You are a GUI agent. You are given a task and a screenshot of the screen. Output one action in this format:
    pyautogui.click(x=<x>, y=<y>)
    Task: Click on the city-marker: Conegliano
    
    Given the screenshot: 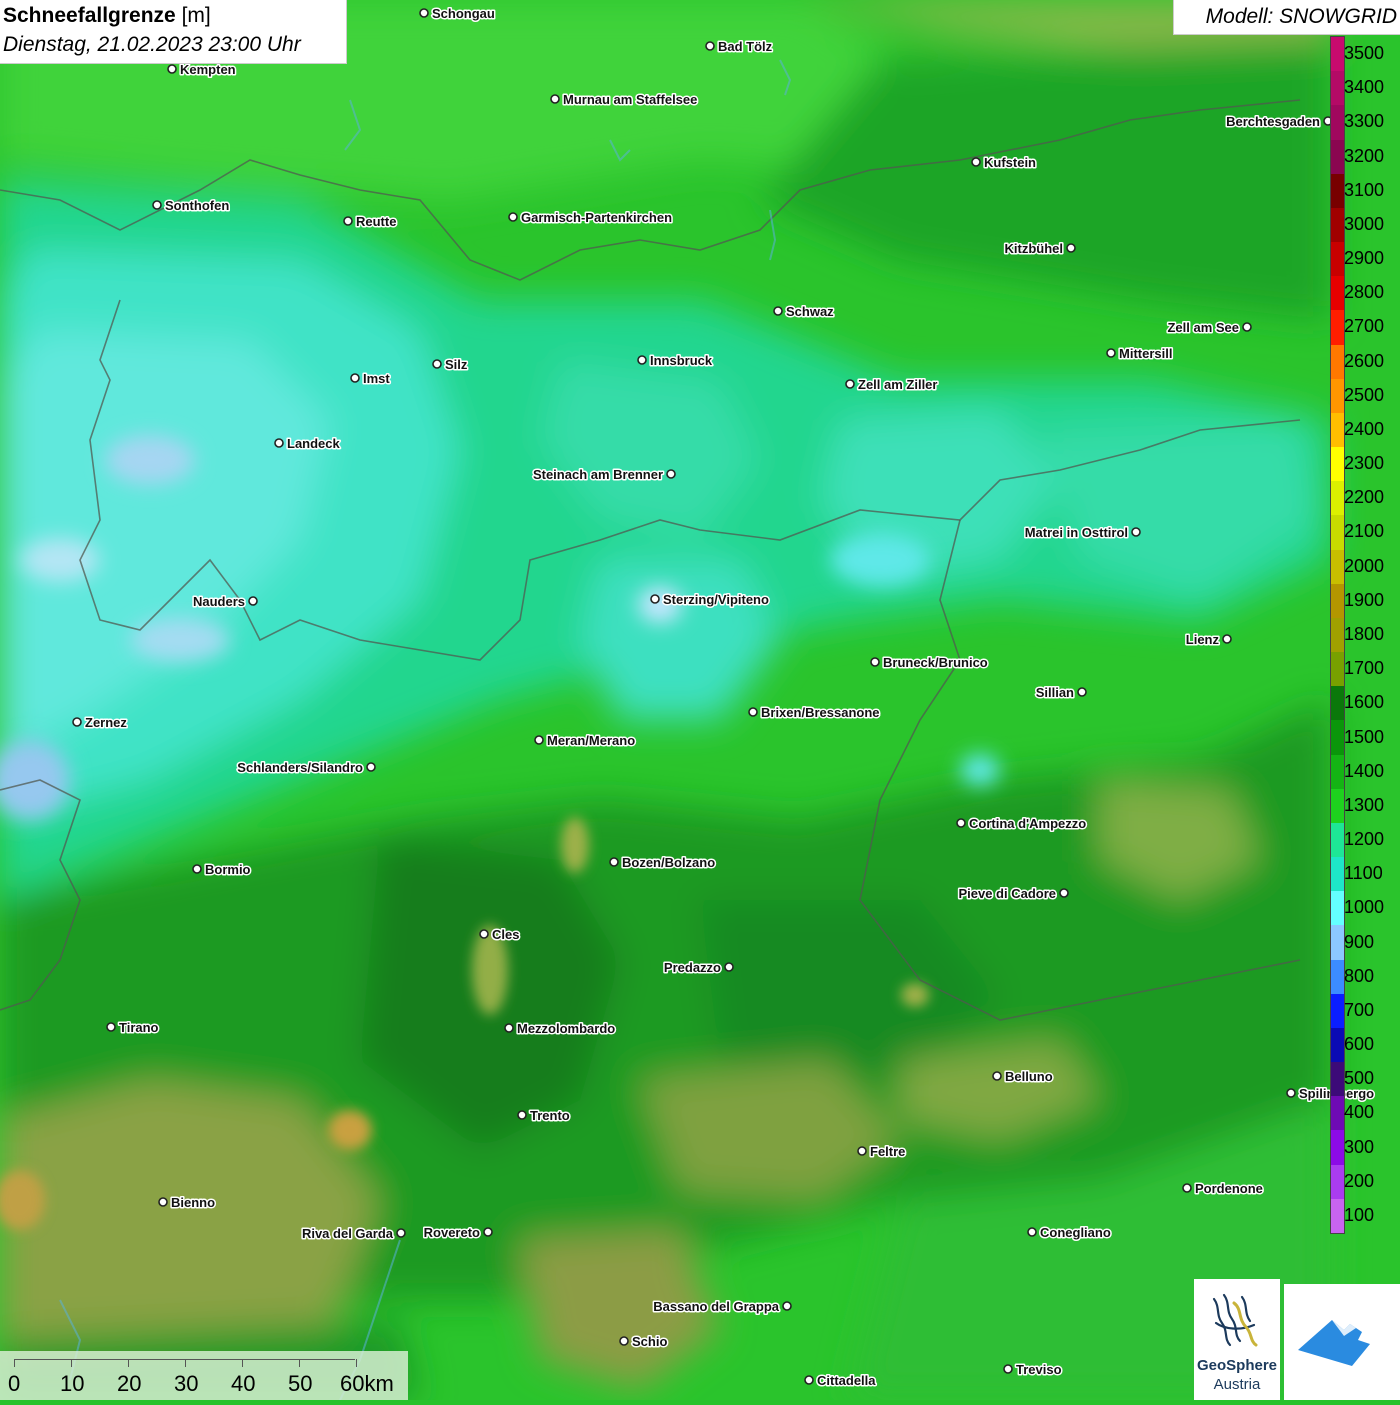 What is the action you would take?
    pyautogui.click(x=1069, y=1233)
    